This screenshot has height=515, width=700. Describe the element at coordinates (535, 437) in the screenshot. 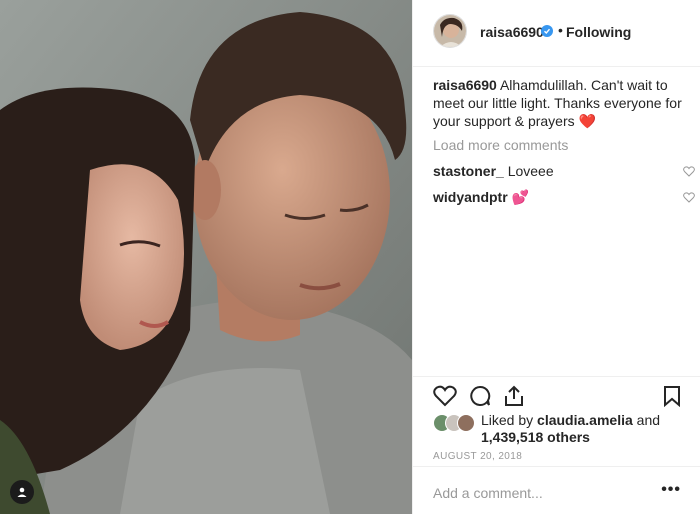

I see `likes-count-button: 1,439,518 others` at that location.